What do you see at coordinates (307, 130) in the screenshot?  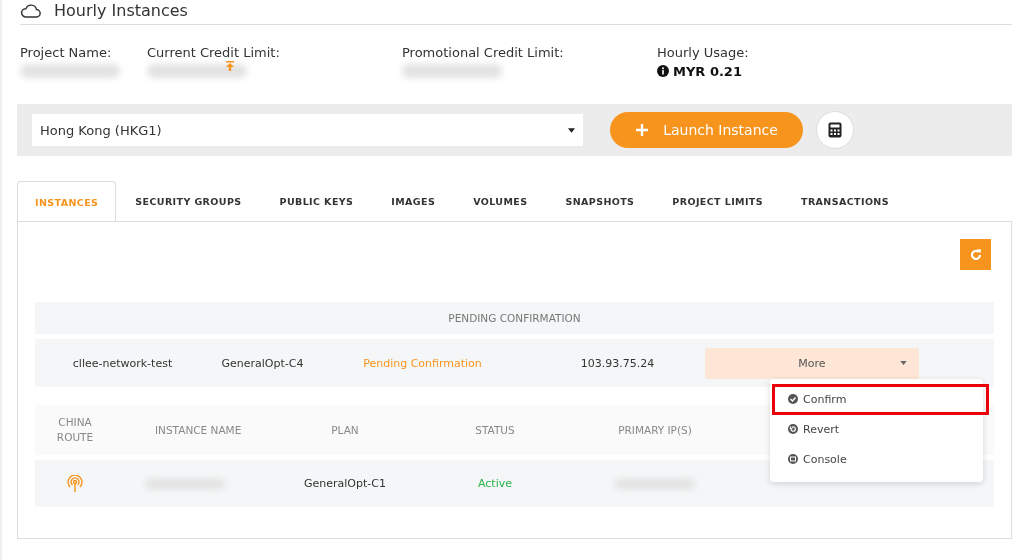 I see `region-select: Hong Kong (HKG1)` at bounding box center [307, 130].